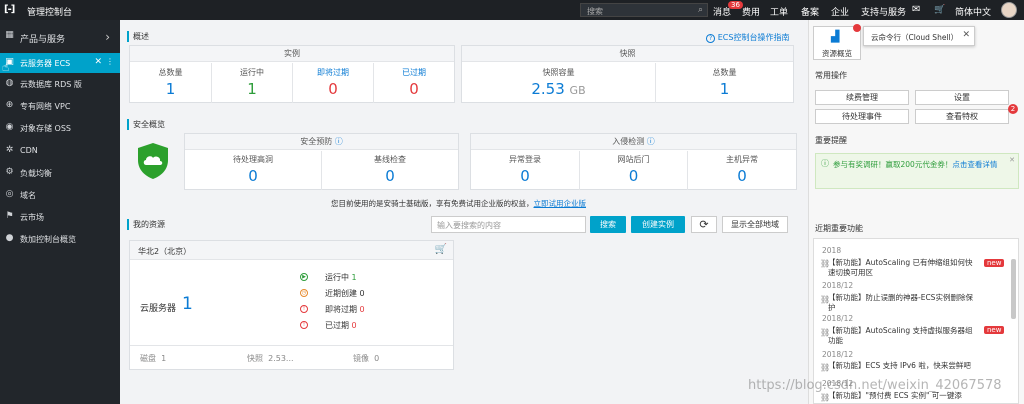 This screenshot has width=1024, height=404. Describe the element at coordinates (413, 83) in the screenshot. I see `instance-expired: 已过期 0` at that location.